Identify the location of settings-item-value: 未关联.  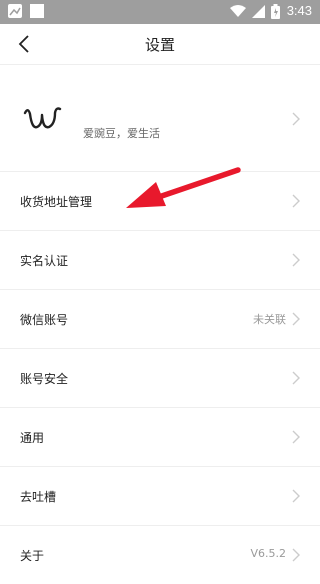
(269, 319).